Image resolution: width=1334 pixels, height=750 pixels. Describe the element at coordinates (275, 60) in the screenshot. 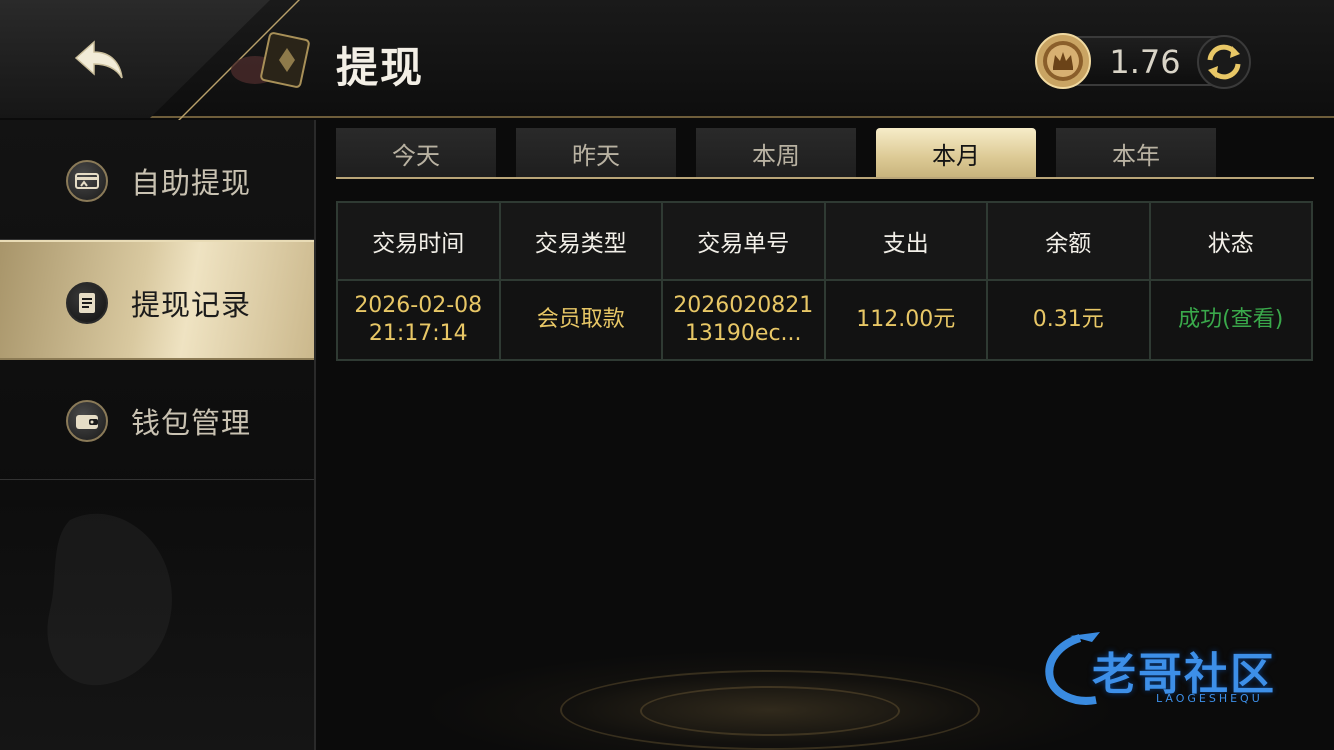

I see `playing-cards-icon` at that location.